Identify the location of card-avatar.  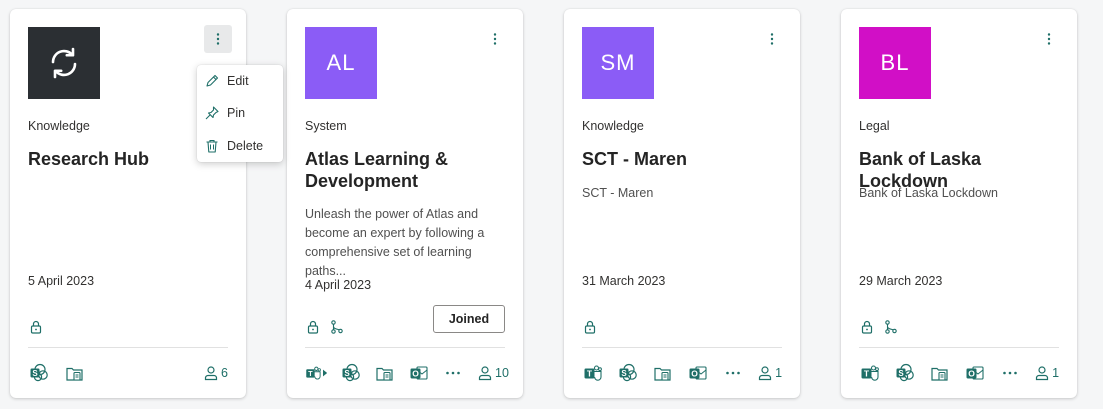
(64, 63).